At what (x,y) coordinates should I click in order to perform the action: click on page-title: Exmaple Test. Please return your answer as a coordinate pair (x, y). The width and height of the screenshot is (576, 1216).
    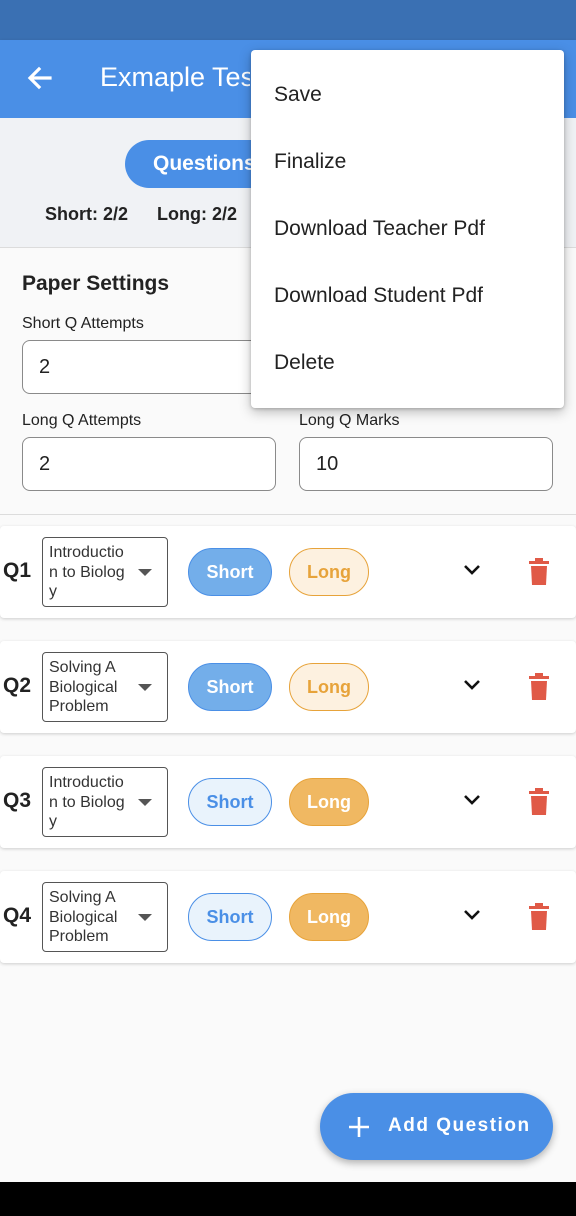
    Looking at the image, I should click on (175, 77).